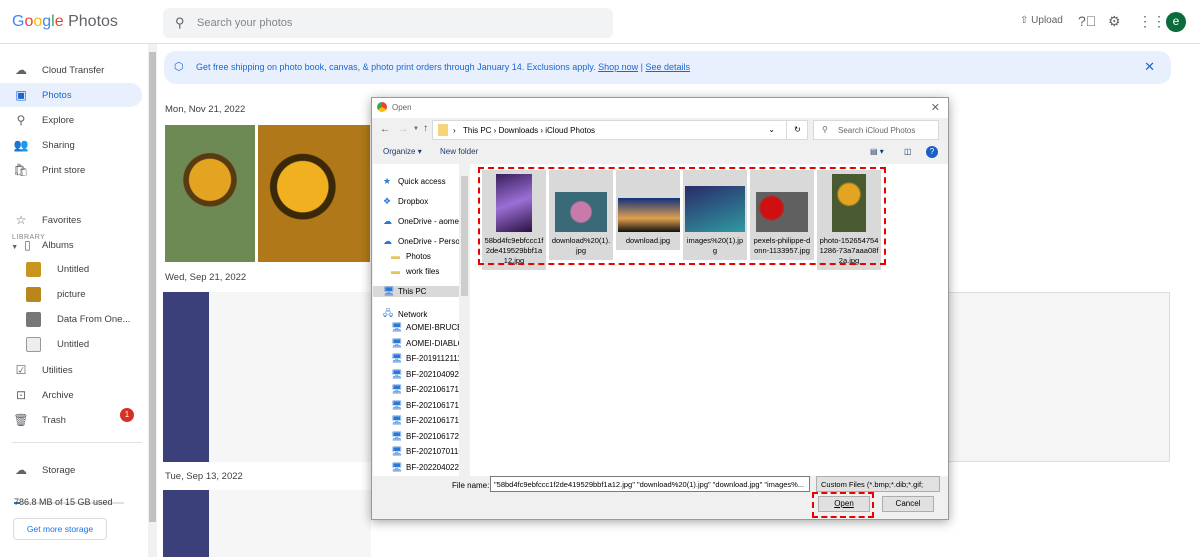 This screenshot has width=1200, height=557. Describe the element at coordinates (797, 130) in the screenshot. I see `refresh-button: ↻` at that location.